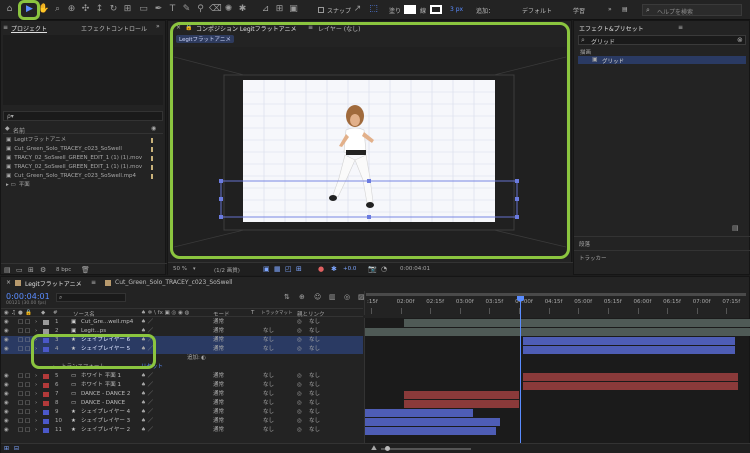 This screenshot has height=453, width=750. What do you see at coordinates (91, 297) in the screenshot?
I see `timeline-search-input: ⌕` at bounding box center [91, 297].